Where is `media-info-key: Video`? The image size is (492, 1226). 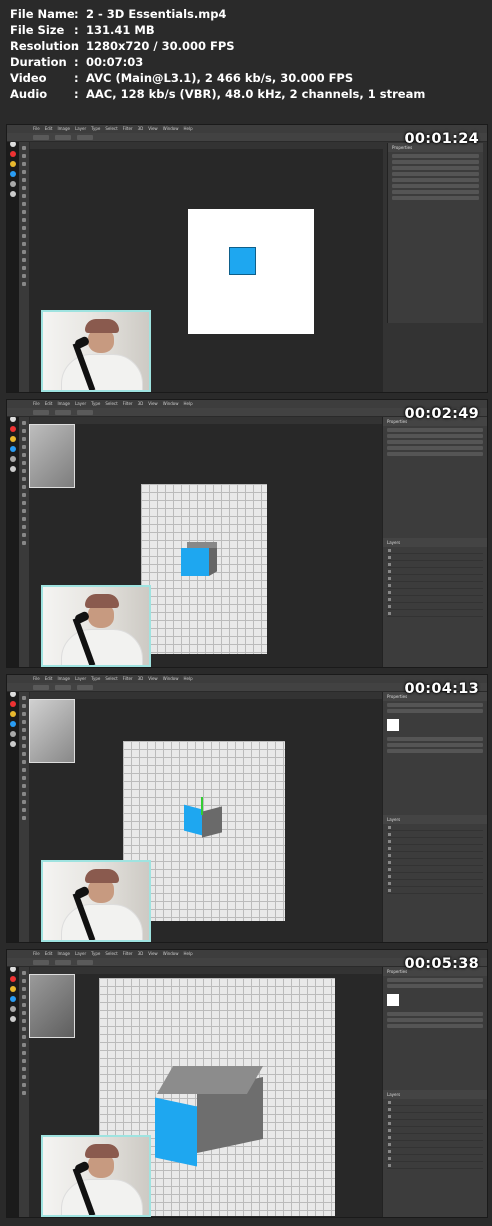
media-info-key: Video is located at coordinates (28, 78).